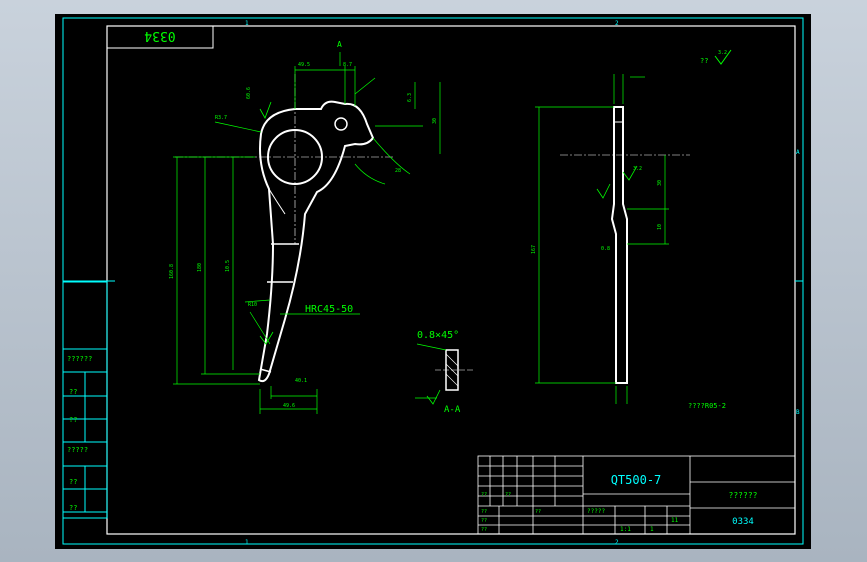  What do you see at coordinates (743, 522) in the screenshot?
I see `drawing-number: 0334` at bounding box center [743, 522].